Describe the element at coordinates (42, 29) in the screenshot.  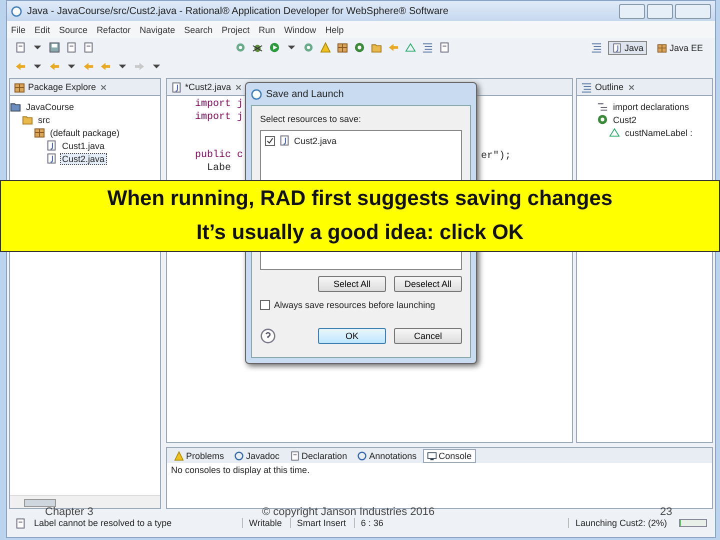
I see `menu-item: Edit` at that location.